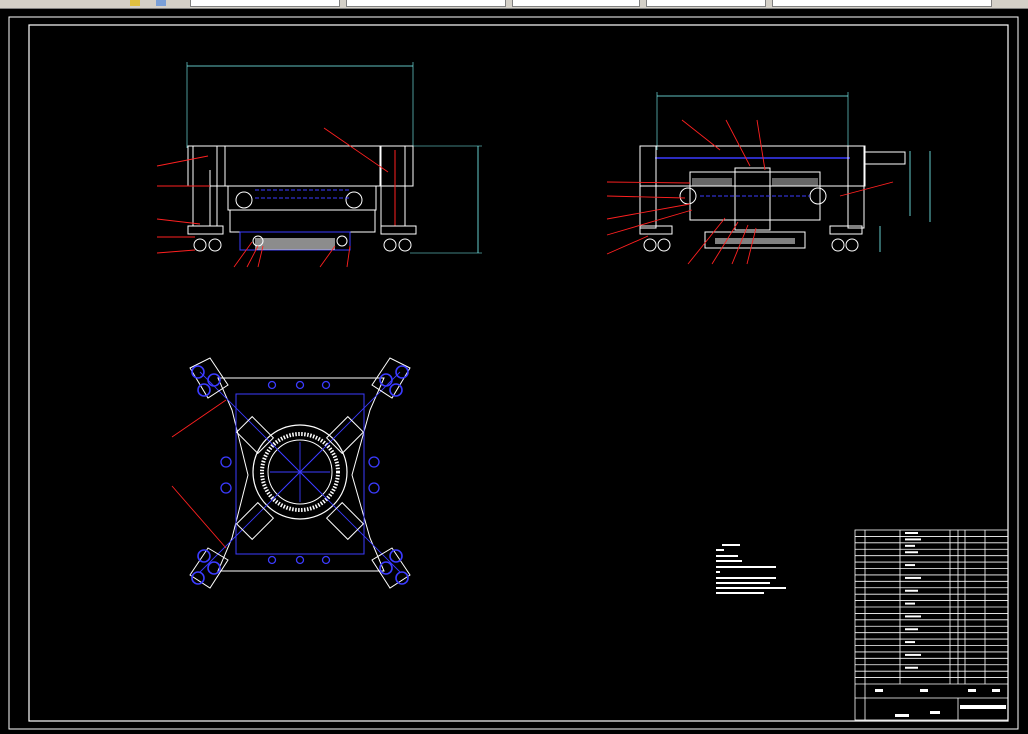 This screenshot has width=1028, height=734. I want to click on side-view, so click(768, 178).